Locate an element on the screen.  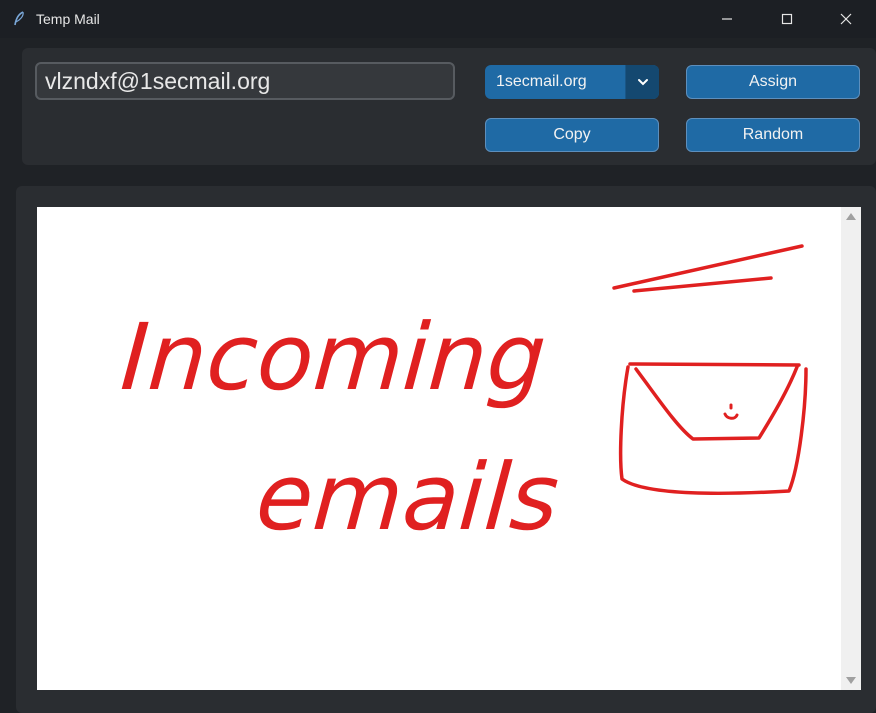
domain-select: 1secmail.org is located at coordinates (572, 82).